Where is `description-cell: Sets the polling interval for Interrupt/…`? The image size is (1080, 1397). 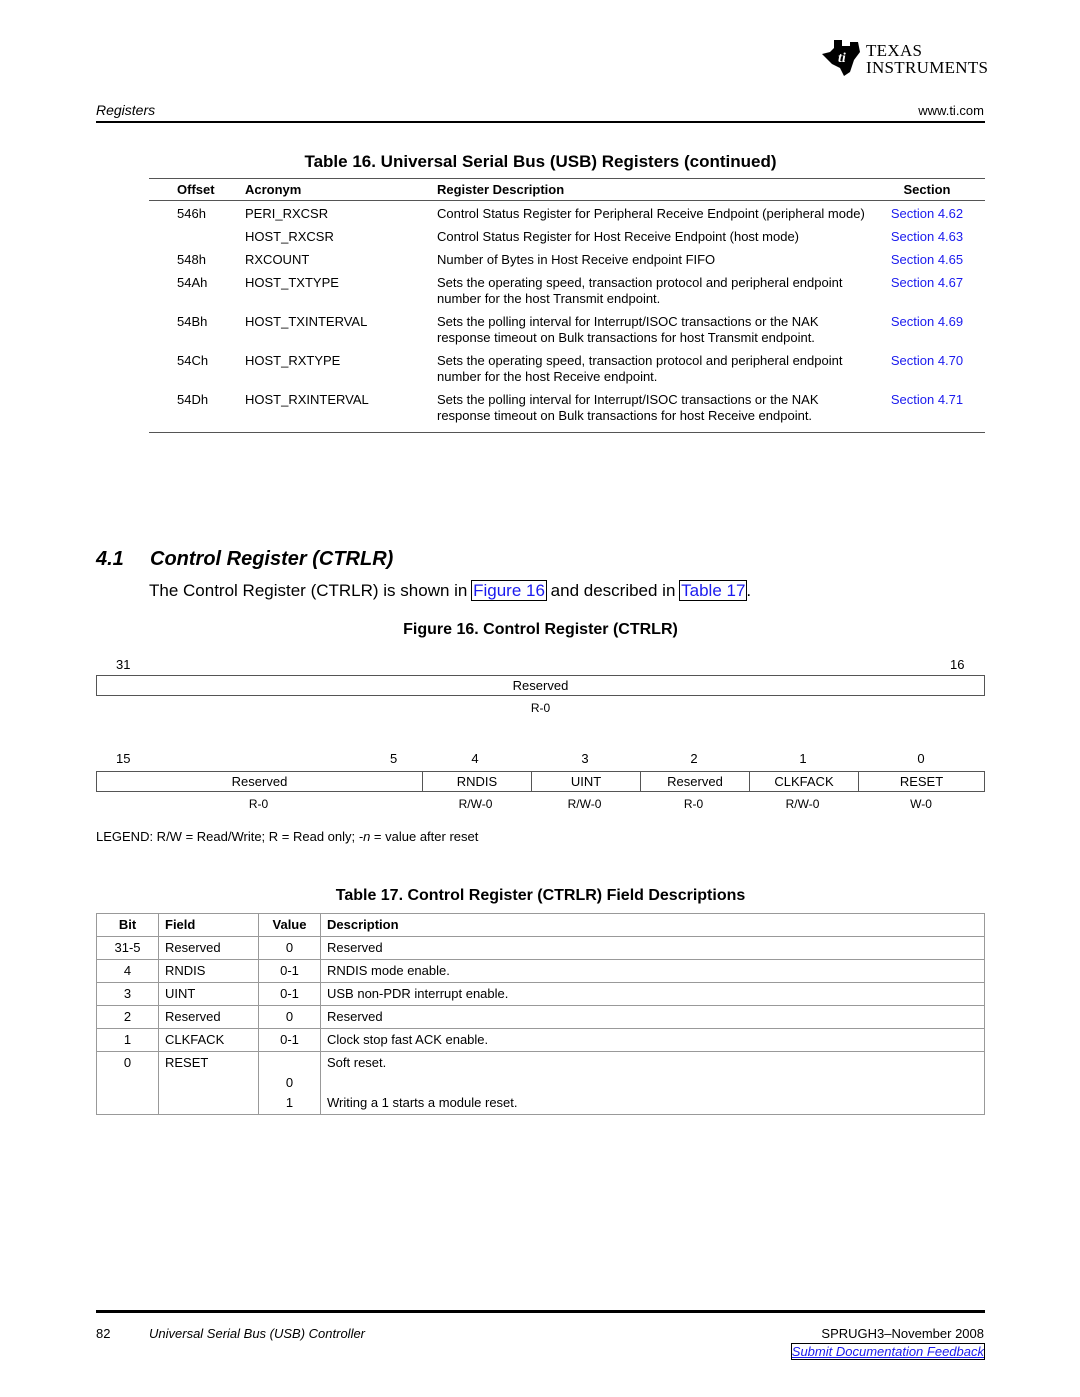
description-cell: Sets the polling interval for Interrupt/… is located at coordinates (628, 329).